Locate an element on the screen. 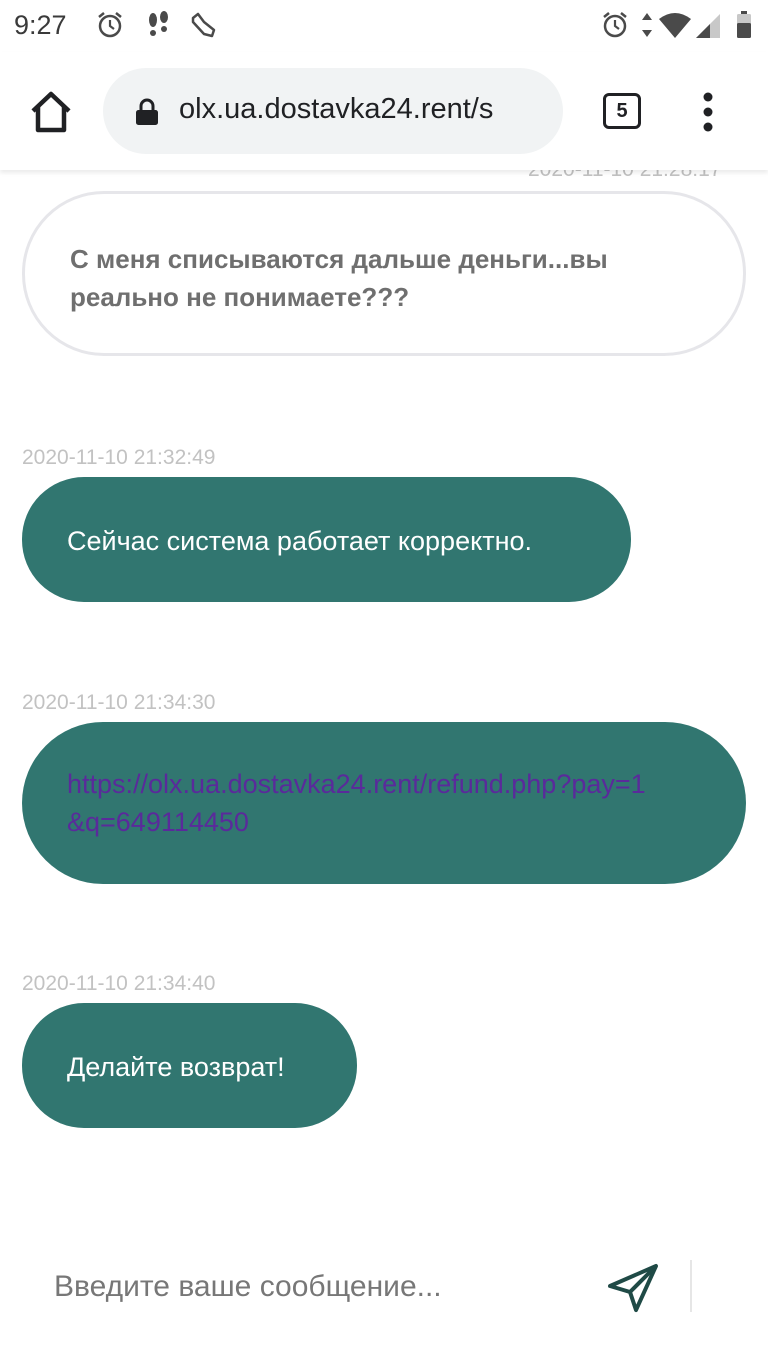  outgoing-message-bubble: Делайте возврат! is located at coordinates (189, 1065).